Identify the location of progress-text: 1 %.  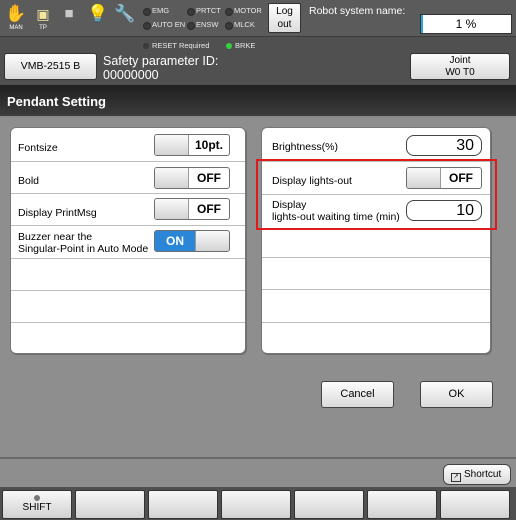
(466, 24).